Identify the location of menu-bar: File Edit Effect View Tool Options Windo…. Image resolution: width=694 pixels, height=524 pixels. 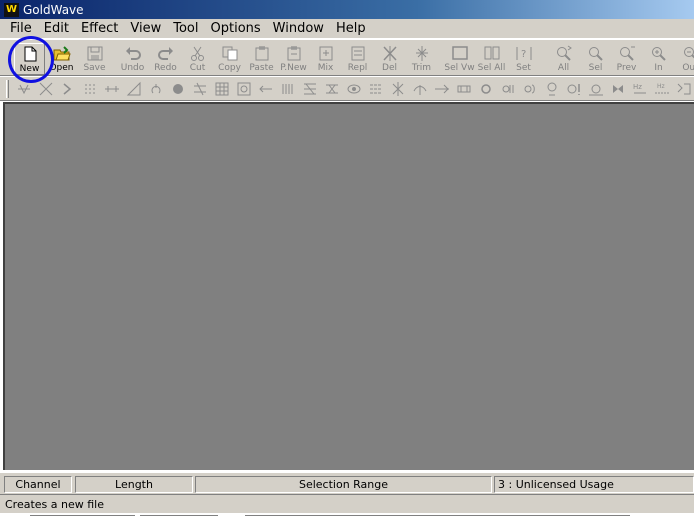
(347, 29).